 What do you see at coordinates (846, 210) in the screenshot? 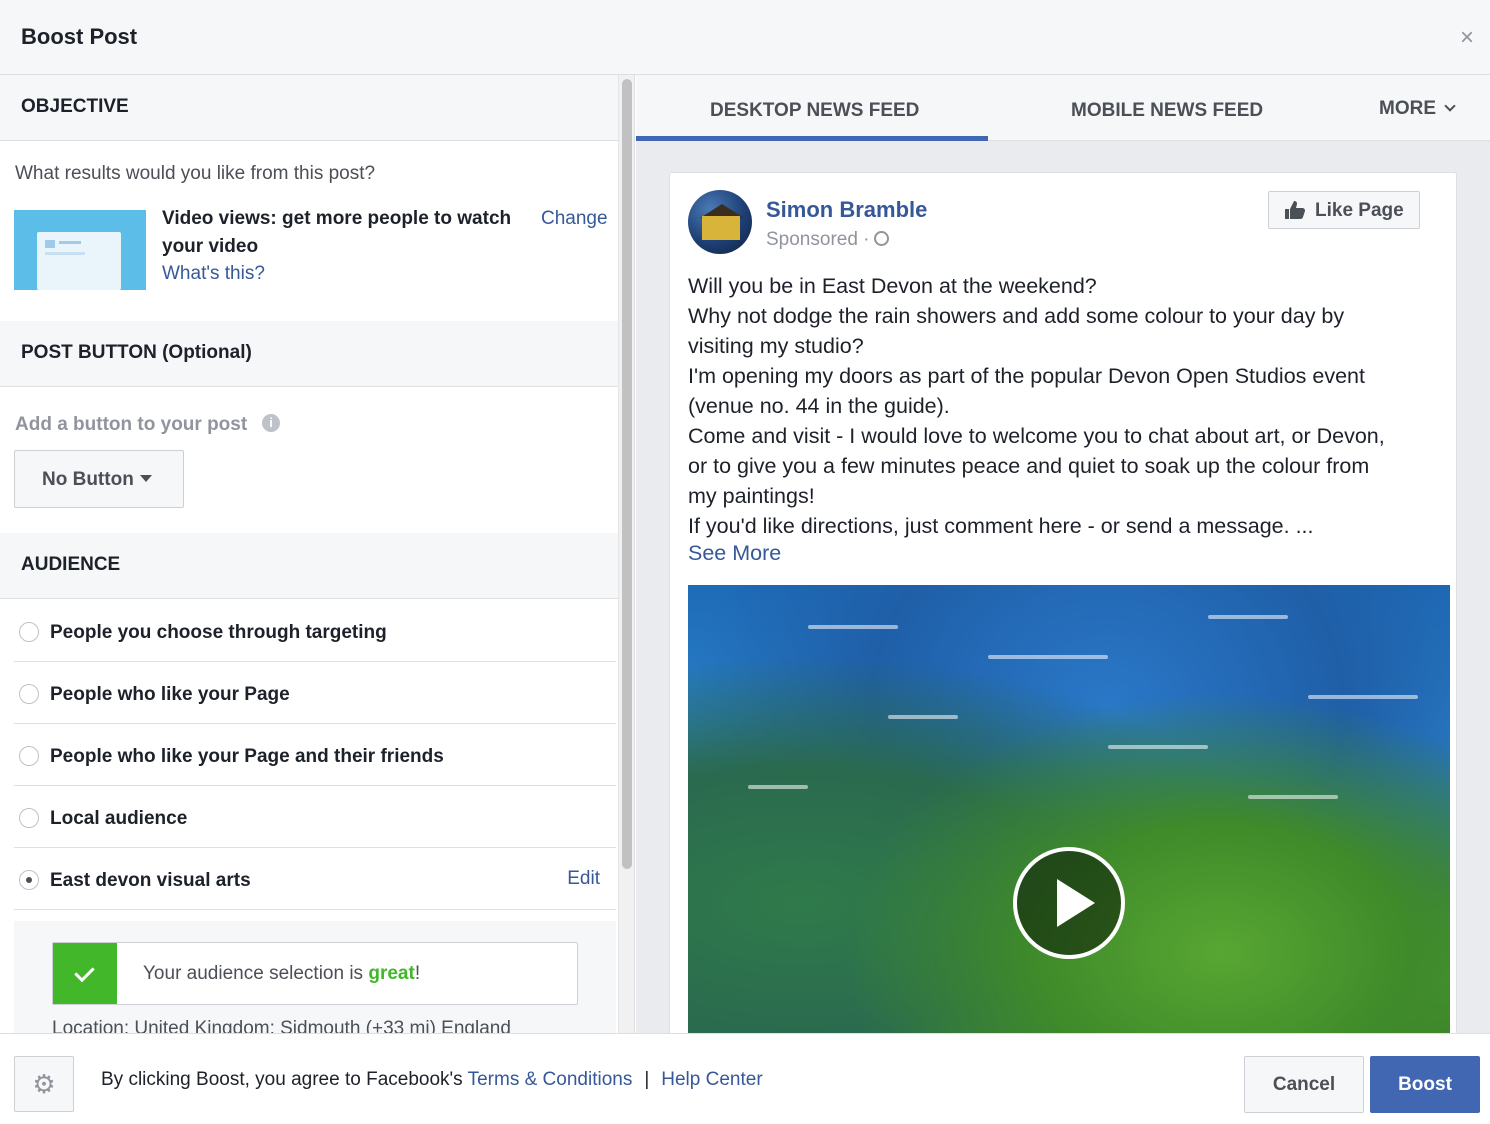
I see `post-author: Simon Bramble` at bounding box center [846, 210].